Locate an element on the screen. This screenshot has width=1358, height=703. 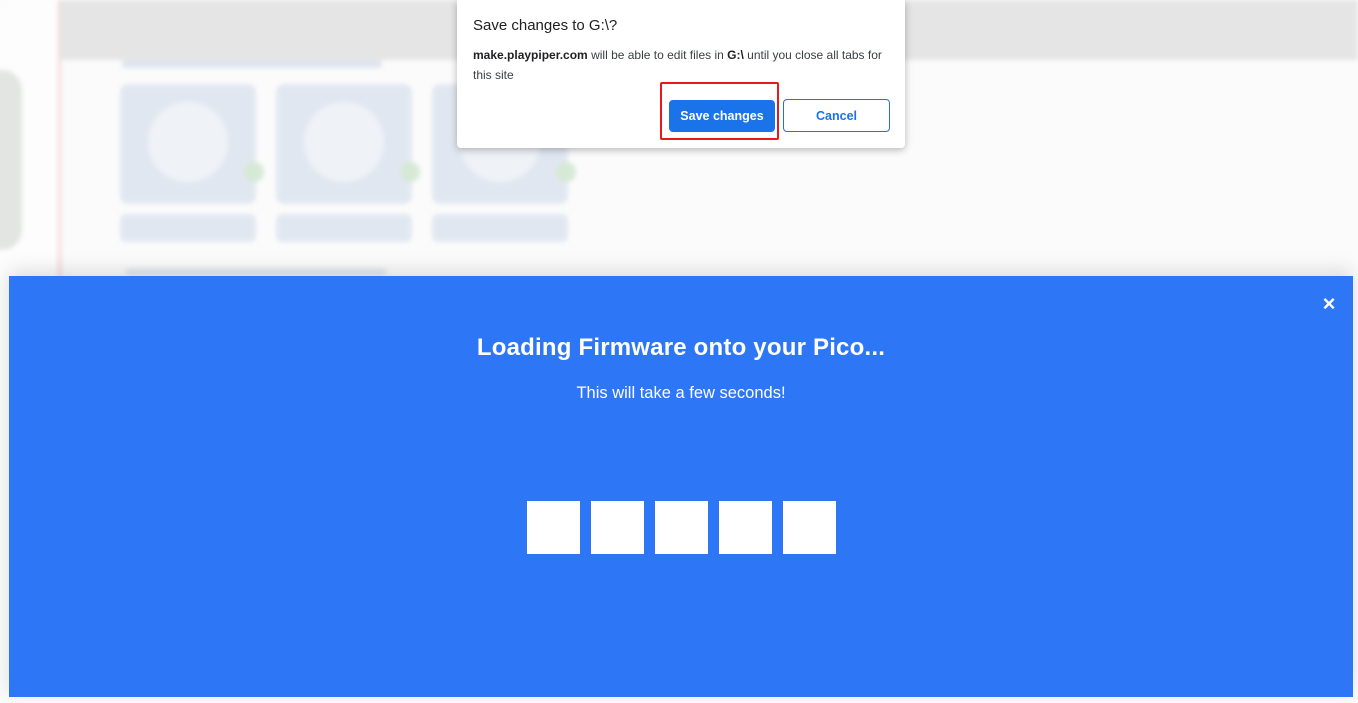
dialog-title: Save changes to G:\? is located at coordinates (545, 25).